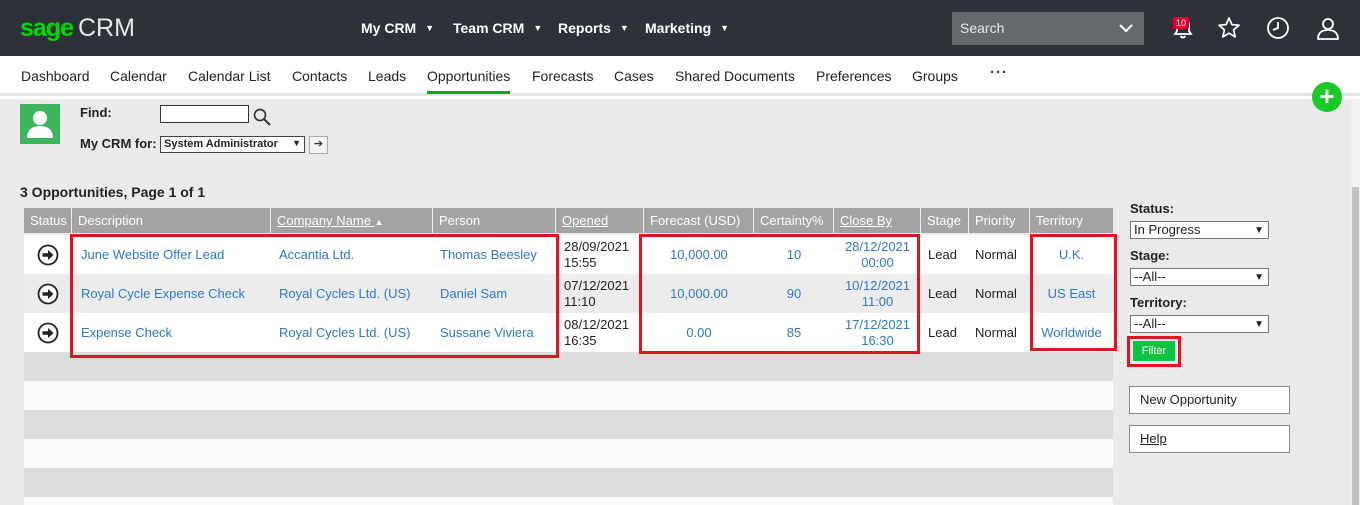 This screenshot has width=1360, height=505. I want to click on company-link: Accantia Ltd., so click(316, 254).